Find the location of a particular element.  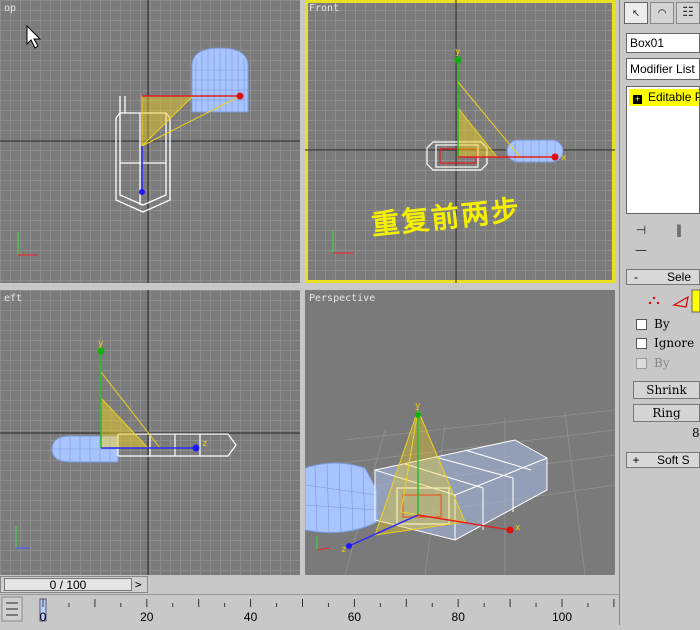

hierarchy-tab-icon: ☷ is located at coordinates (688, 13).